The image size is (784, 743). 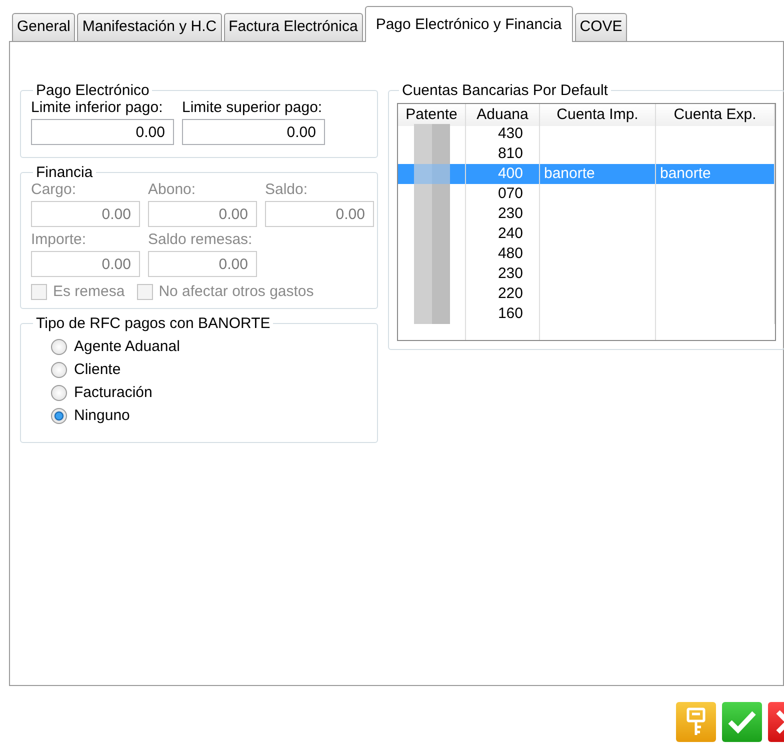 I want to click on field-label: Cargo:, so click(x=54, y=189).